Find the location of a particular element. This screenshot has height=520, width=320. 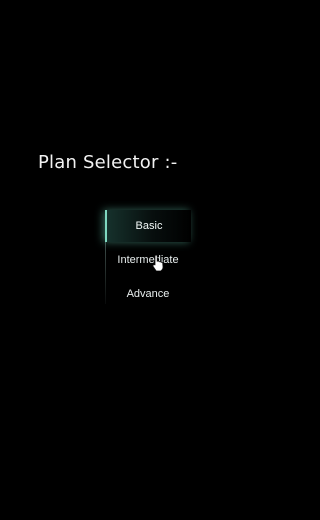

plan-option-basic: Basic is located at coordinates (148, 226).